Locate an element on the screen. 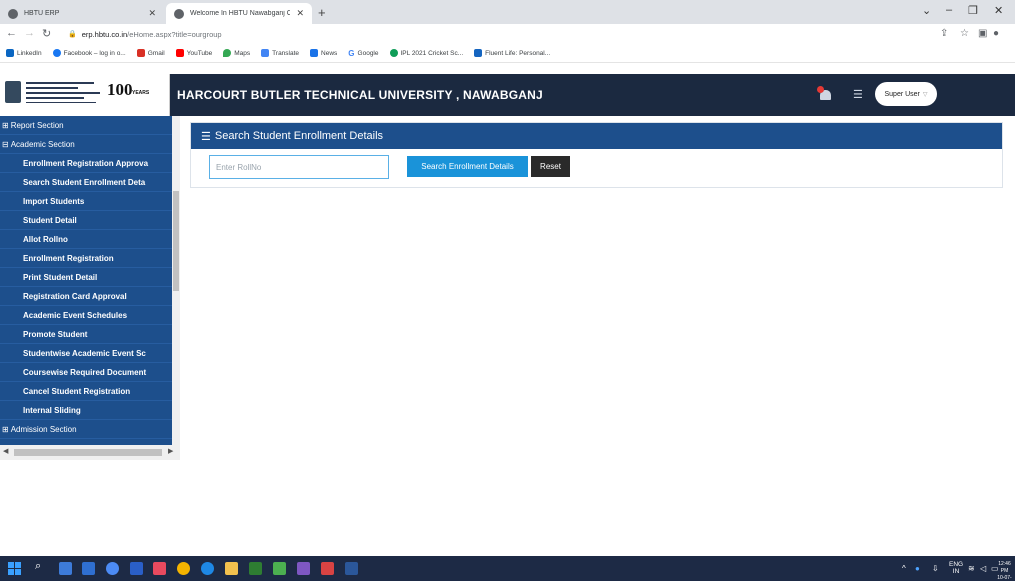 The image size is (1015, 581). sidebar-item-studentwise-academic-event: Studentwise Academic Event Sc is located at coordinates (86, 353).